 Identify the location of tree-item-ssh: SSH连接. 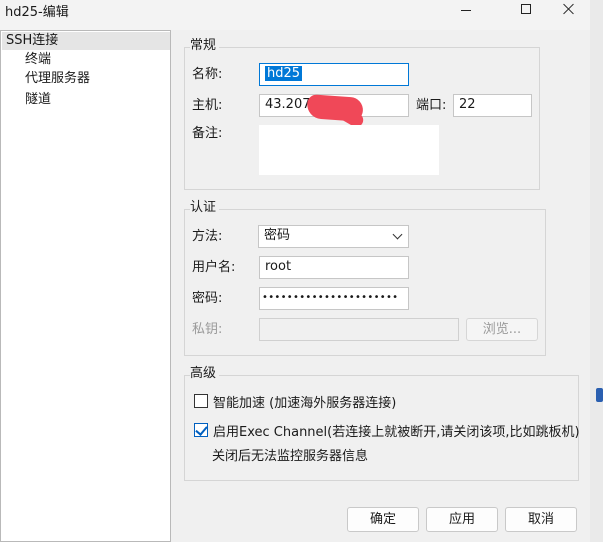
(86, 41).